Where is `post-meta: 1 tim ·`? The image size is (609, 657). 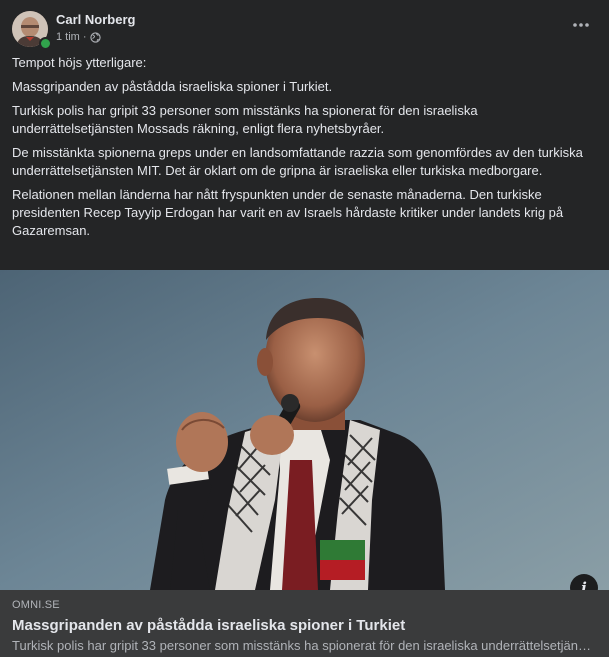 post-meta: 1 tim · is located at coordinates (78, 37).